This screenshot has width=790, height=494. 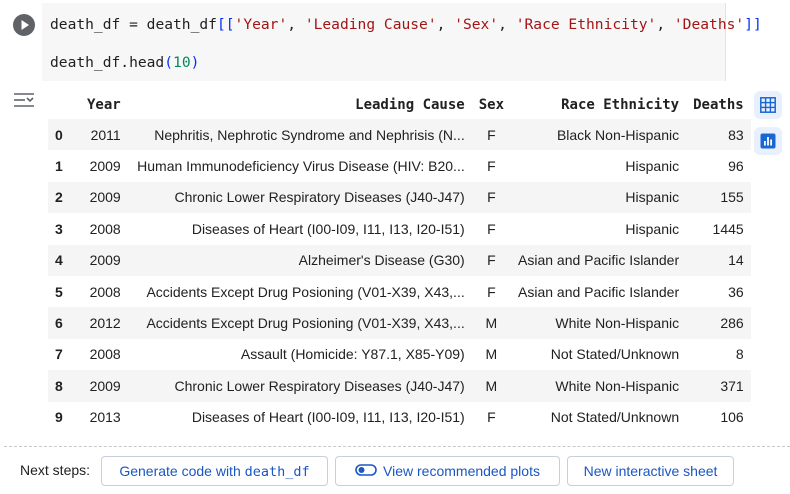 What do you see at coordinates (736, 166) in the screenshot?
I see `cell-deaths: 96` at bounding box center [736, 166].